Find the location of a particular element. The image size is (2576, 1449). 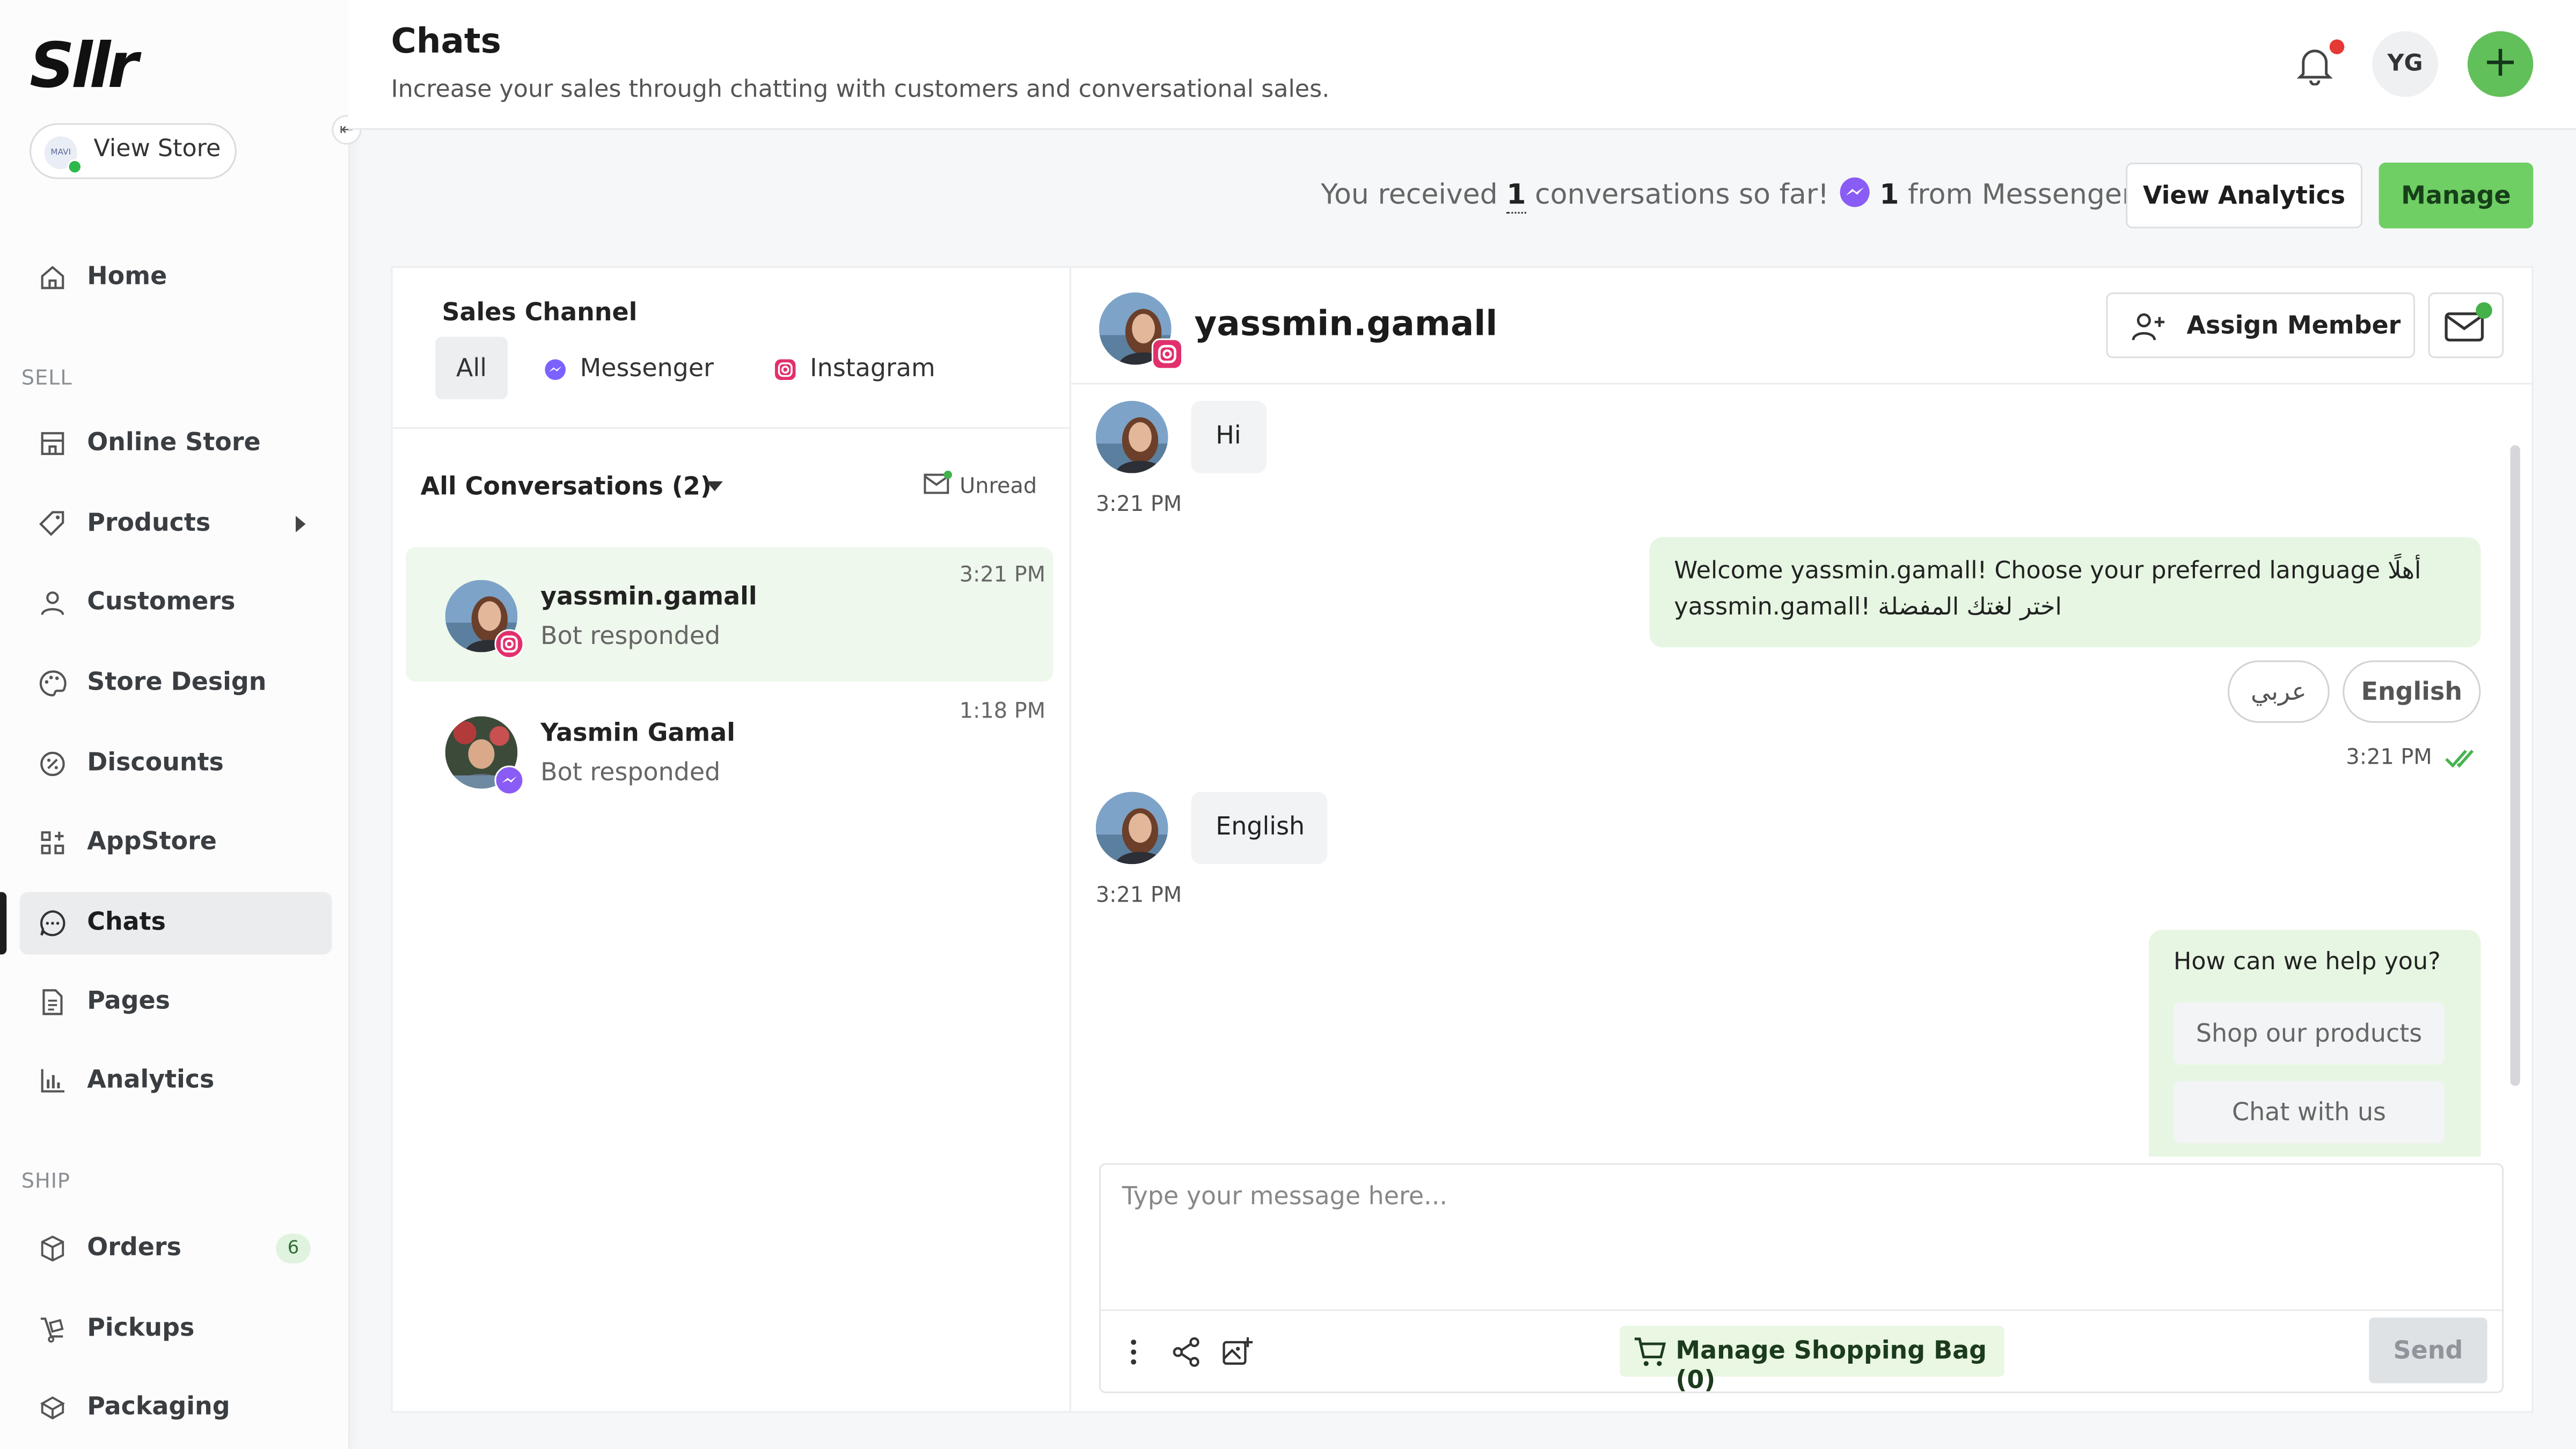

sidebar-item-discounts: Discounts is located at coordinates (176, 764).